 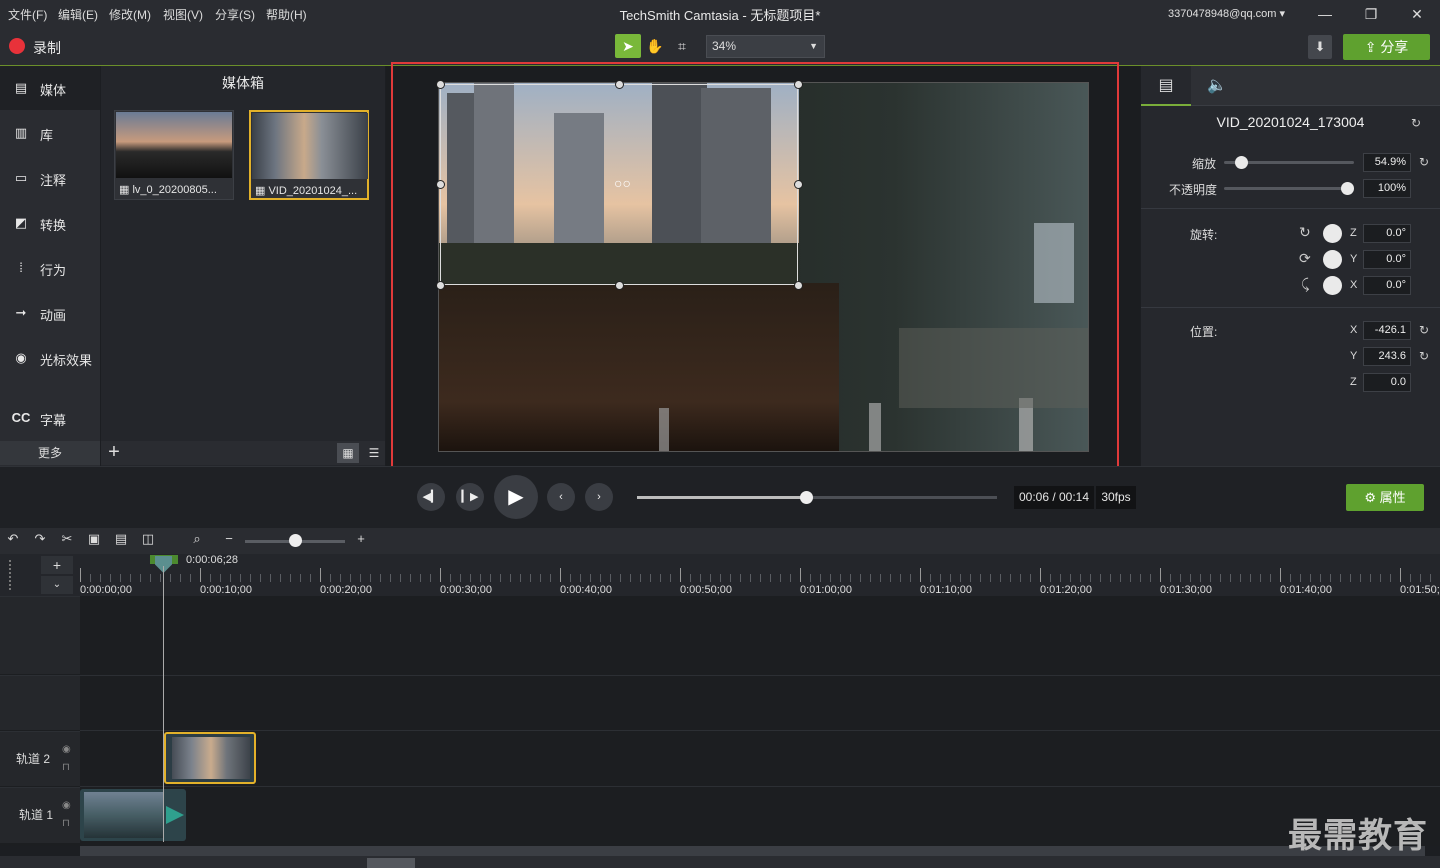 What do you see at coordinates (121, 539) in the screenshot?
I see `paste-icon: ▤` at bounding box center [121, 539].